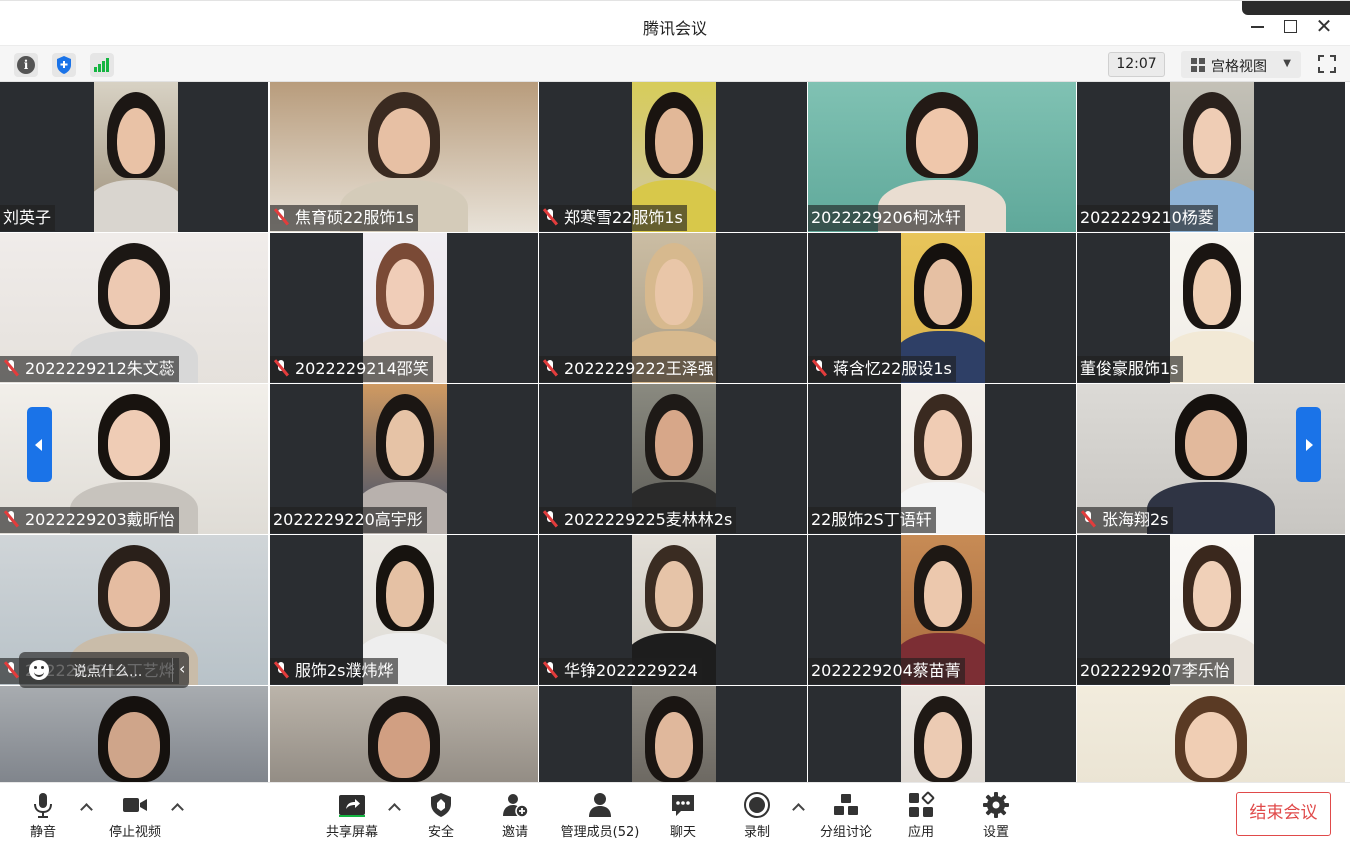 This screenshot has height=843, width=1350. I want to click on participant-name: 2022229212朱文蕊, so click(100, 368).